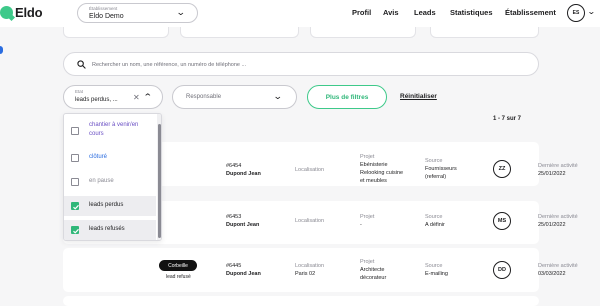  Describe the element at coordinates (374, 165) in the screenshot. I see `project-line: Ebénisterie` at that location.